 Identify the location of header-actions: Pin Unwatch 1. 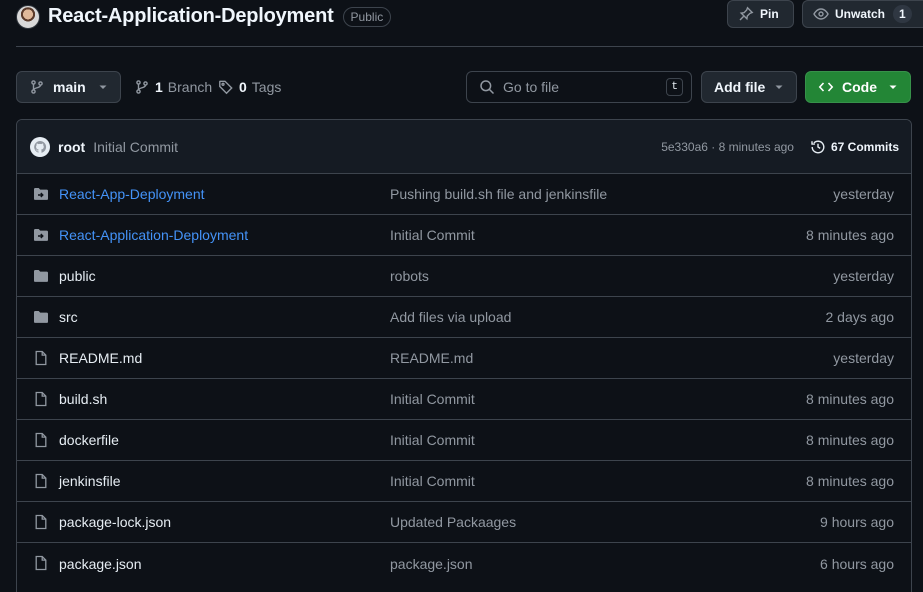
(825, 14).